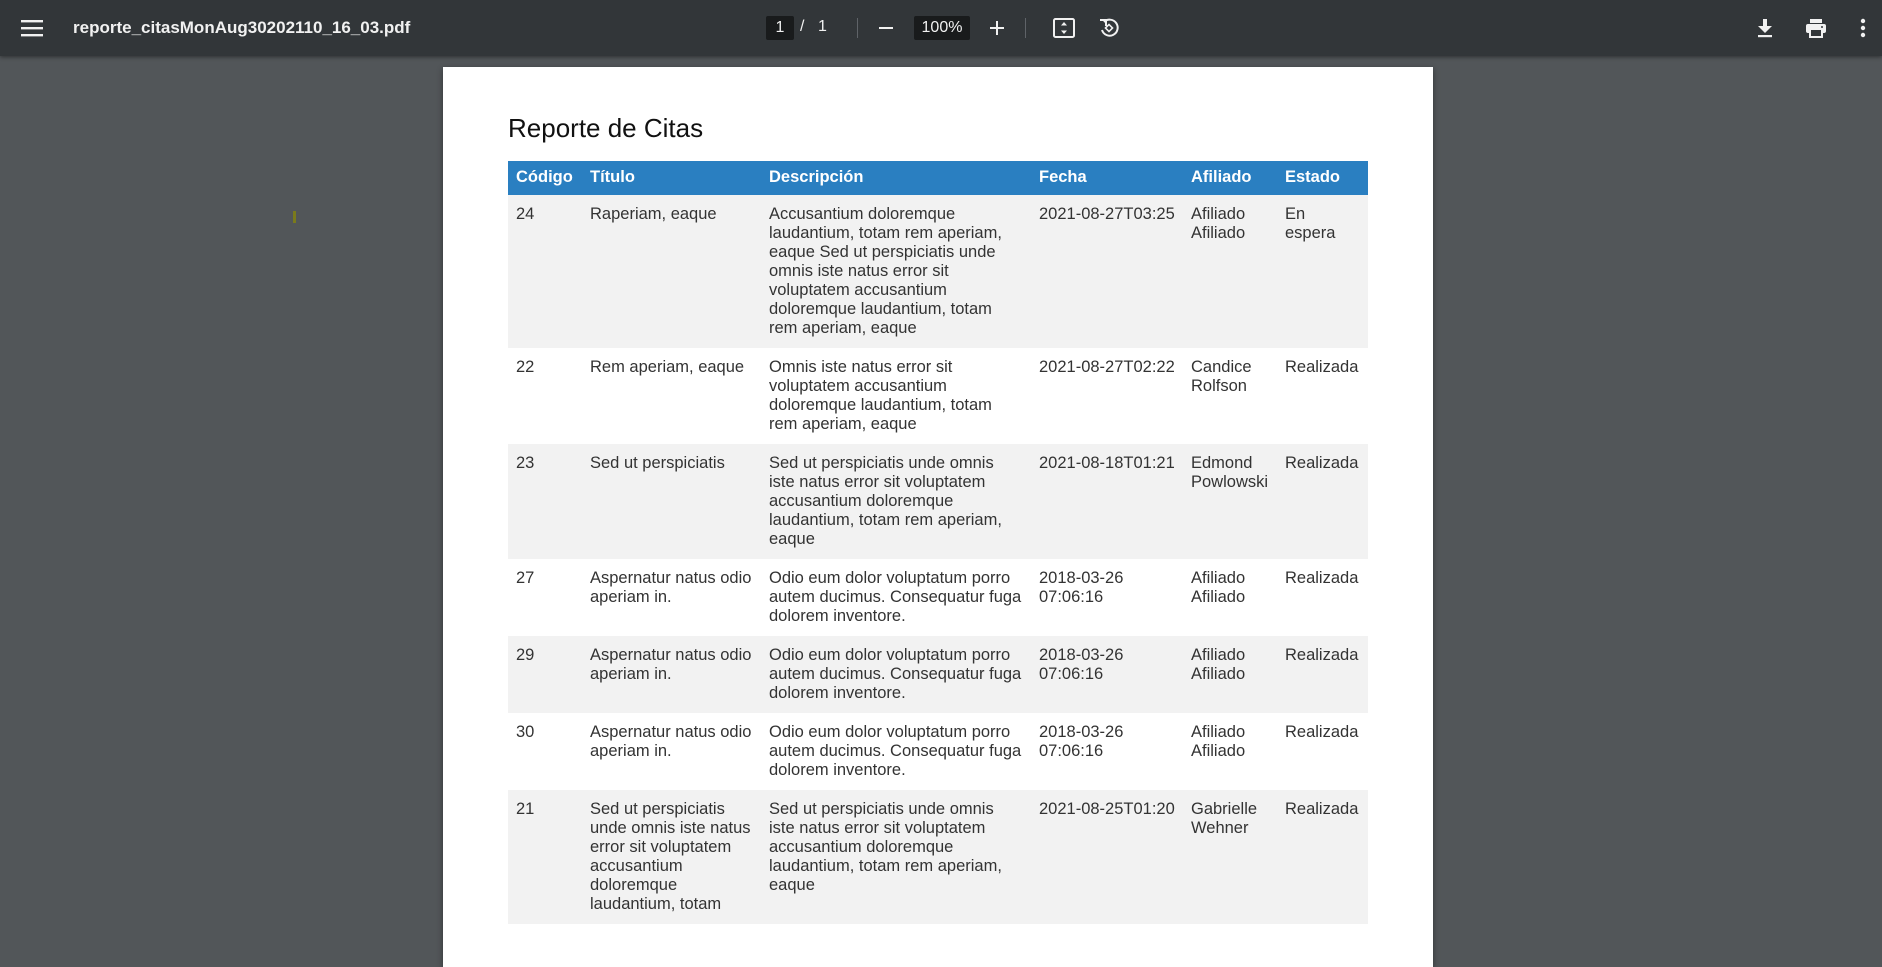 This screenshot has height=967, width=1882. I want to click on cell-fecha: 2021-08-27T03:25, so click(1107, 271).